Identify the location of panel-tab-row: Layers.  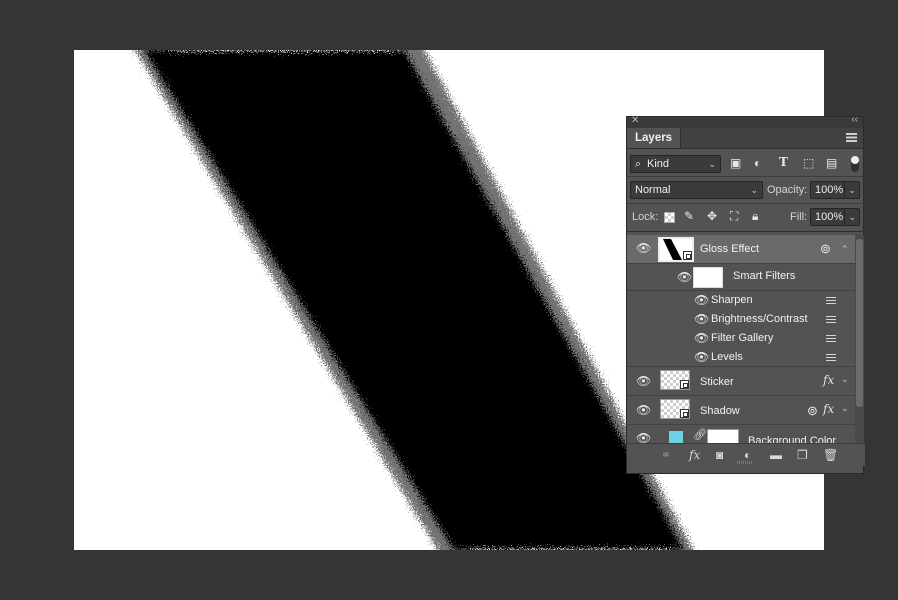
(745, 138).